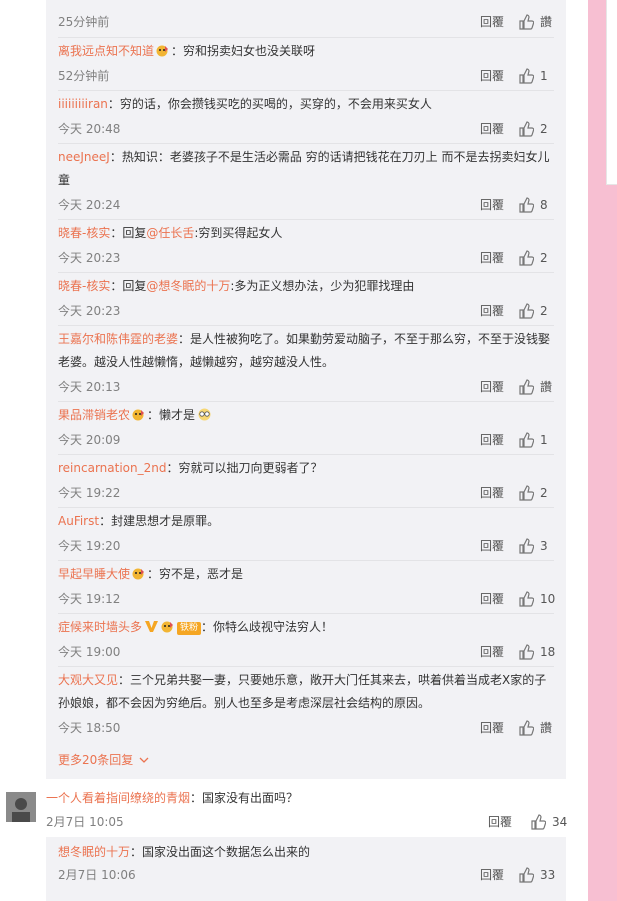 The height and width of the screenshot is (901, 617). I want to click on like-count: 33, so click(548, 875).